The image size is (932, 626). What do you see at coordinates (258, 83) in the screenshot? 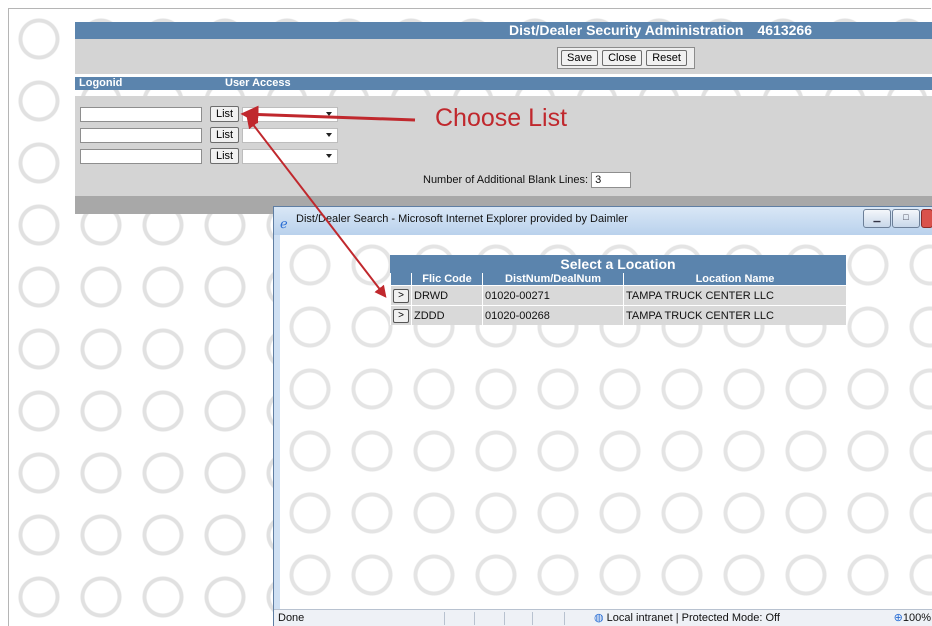
I see `user-access-header: User Access` at bounding box center [258, 83].